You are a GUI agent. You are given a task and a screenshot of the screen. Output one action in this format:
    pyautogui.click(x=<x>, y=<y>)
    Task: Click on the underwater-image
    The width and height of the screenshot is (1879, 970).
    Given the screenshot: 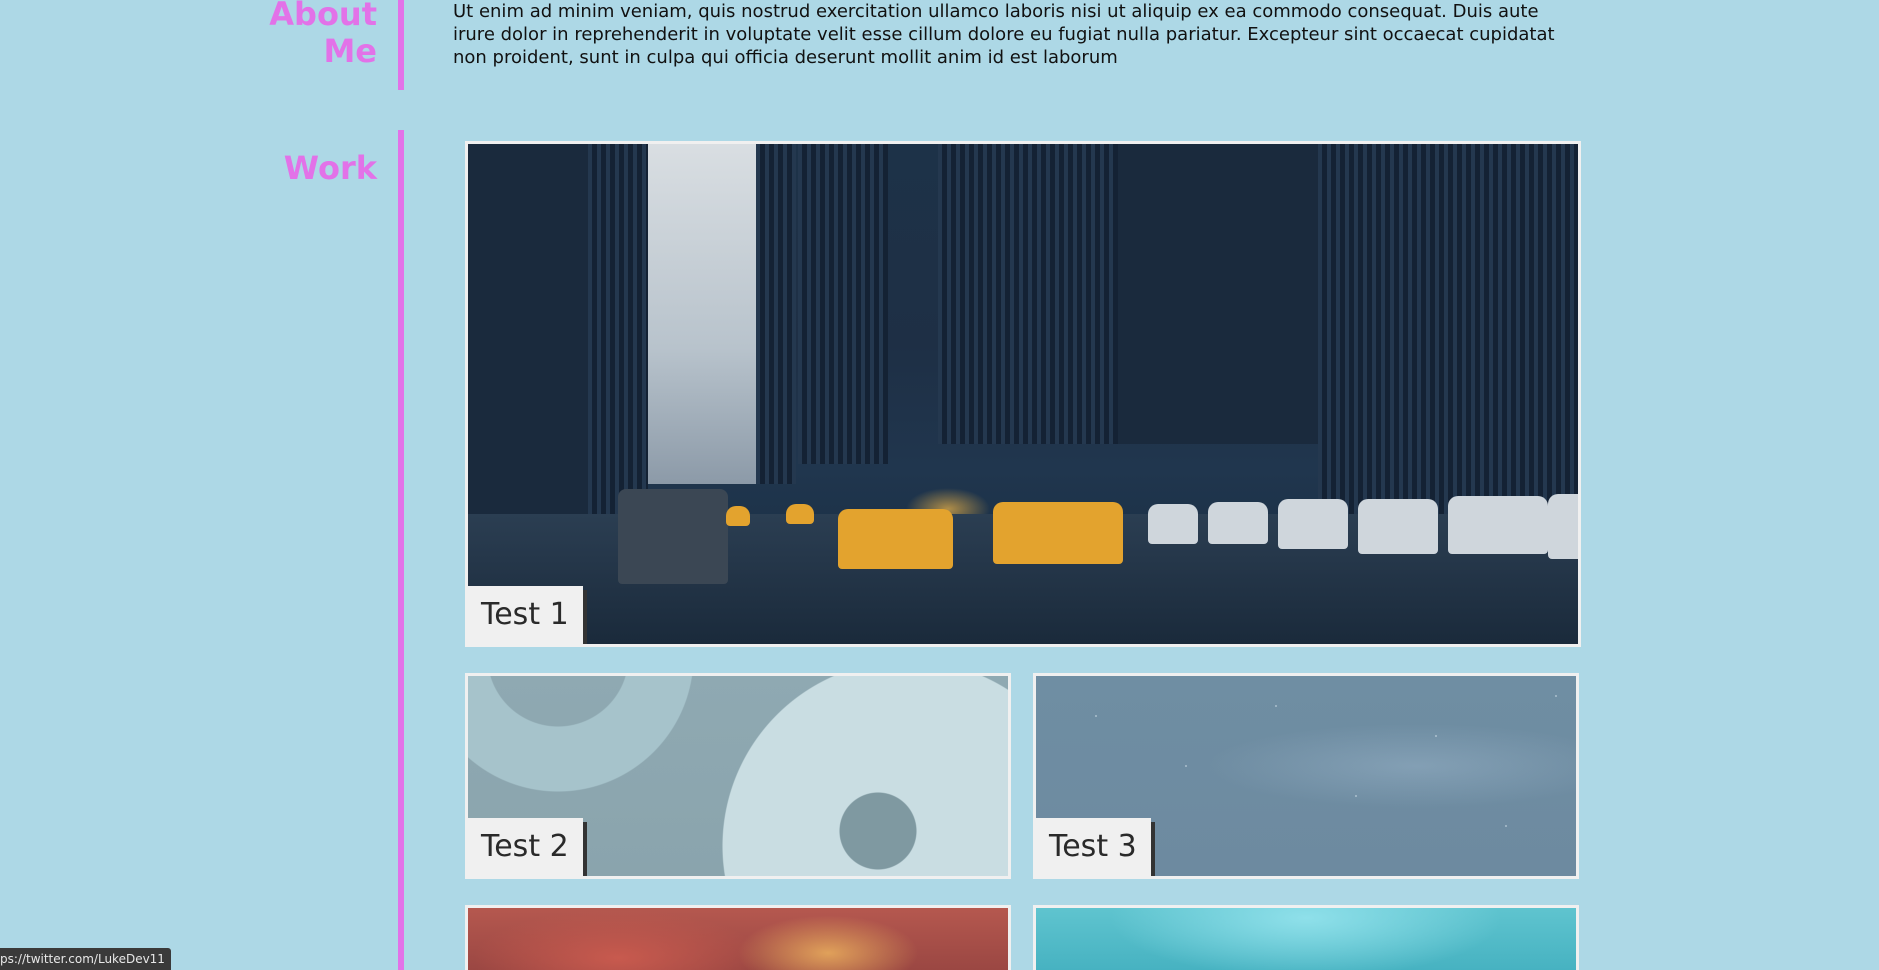 What is the action you would take?
    pyautogui.click(x=1306, y=939)
    